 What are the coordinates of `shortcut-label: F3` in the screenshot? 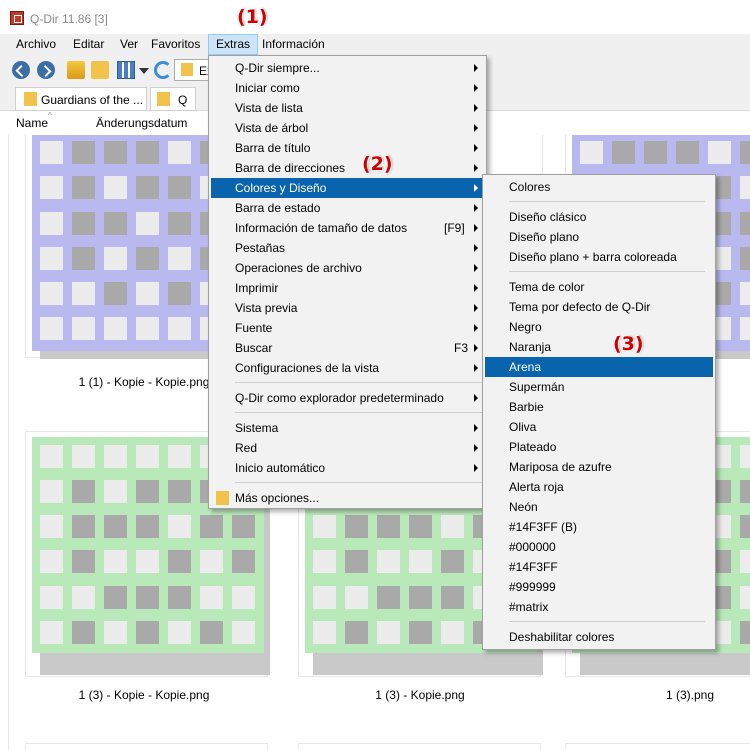 It's located at (461, 348).